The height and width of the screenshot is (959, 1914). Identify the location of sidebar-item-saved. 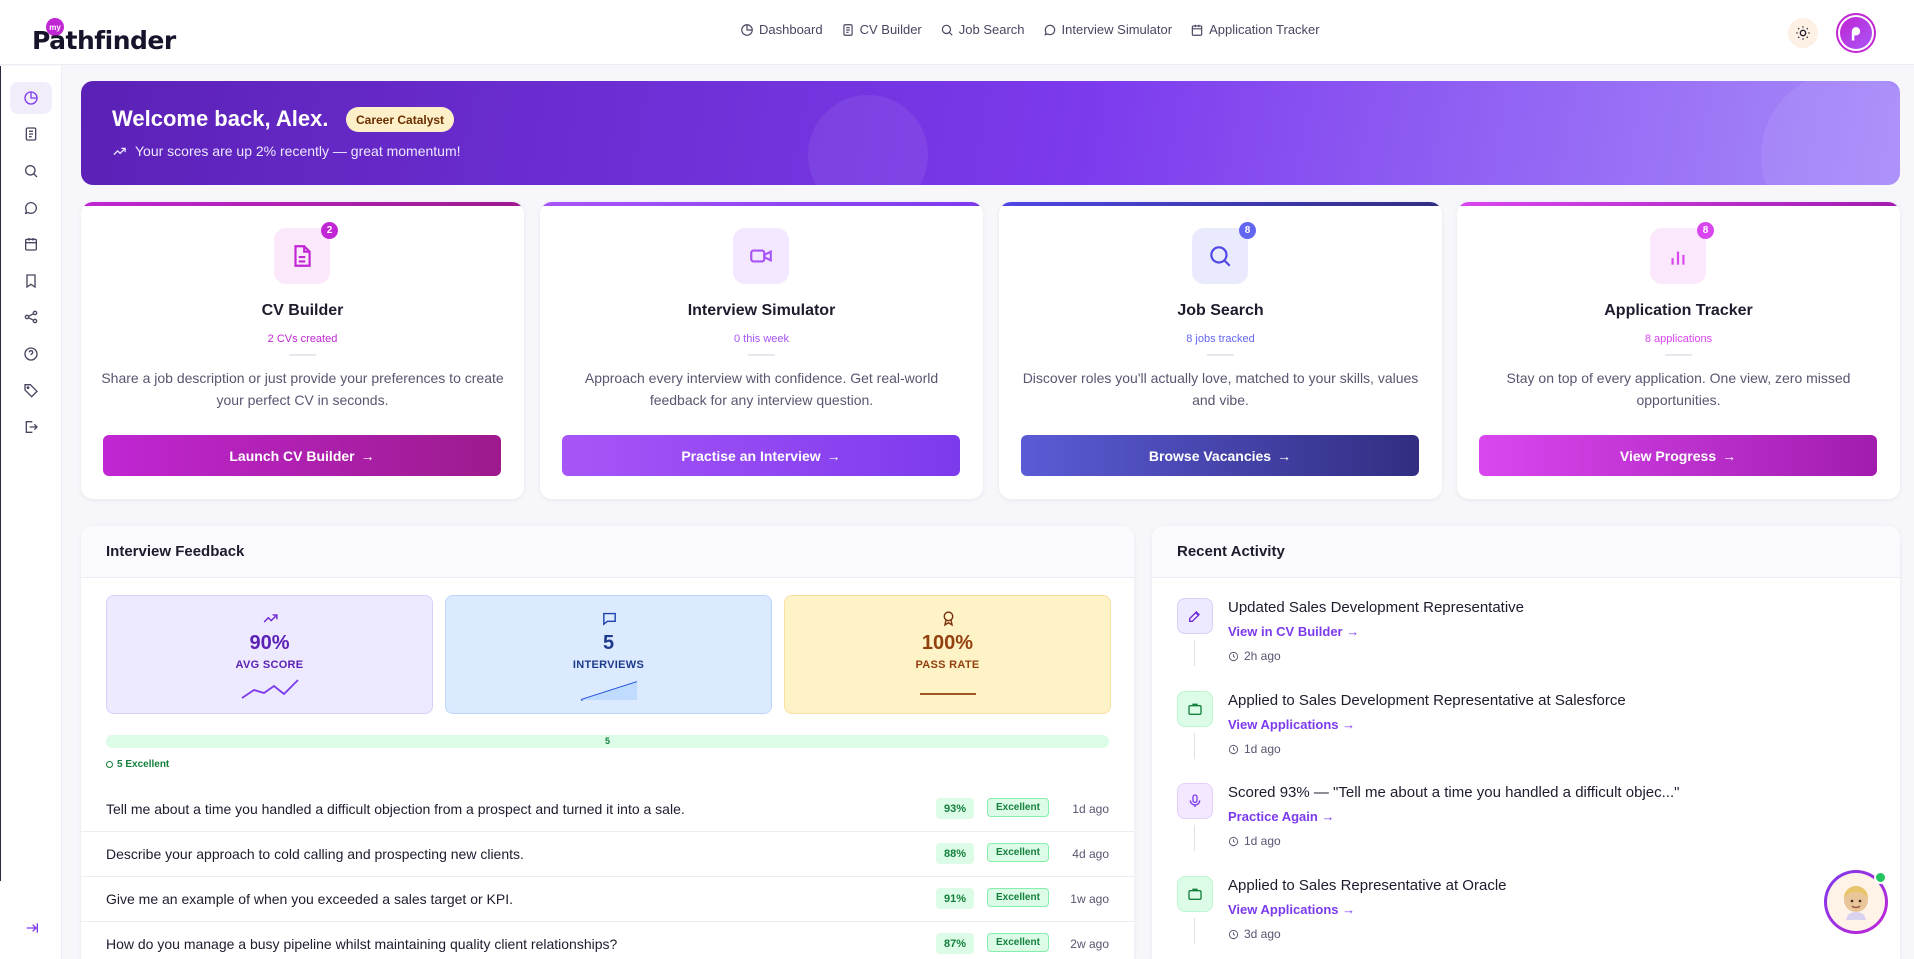
(31, 281).